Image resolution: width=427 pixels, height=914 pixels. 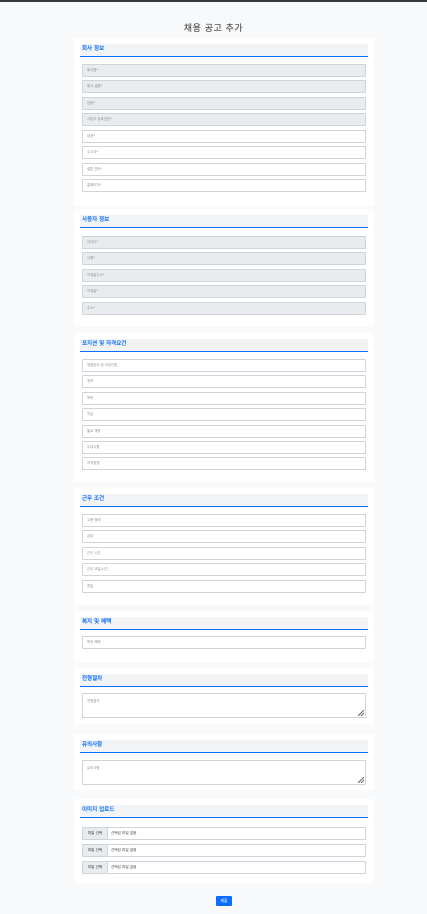 I want to click on notice-section: 유의사항 유의사항, so click(x=224, y=762).